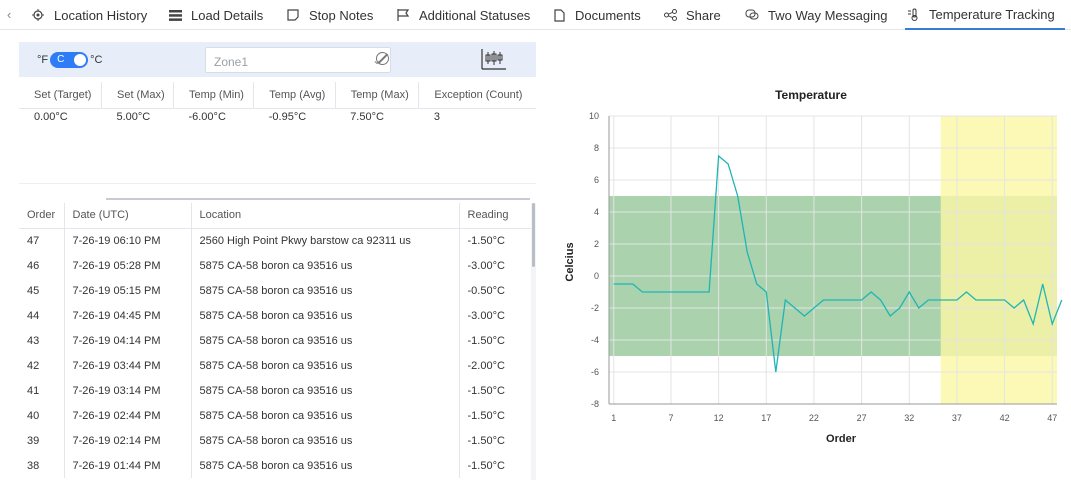  What do you see at coordinates (294, 95) in the screenshot?
I see `column-header: Temp (Avg)` at bounding box center [294, 95].